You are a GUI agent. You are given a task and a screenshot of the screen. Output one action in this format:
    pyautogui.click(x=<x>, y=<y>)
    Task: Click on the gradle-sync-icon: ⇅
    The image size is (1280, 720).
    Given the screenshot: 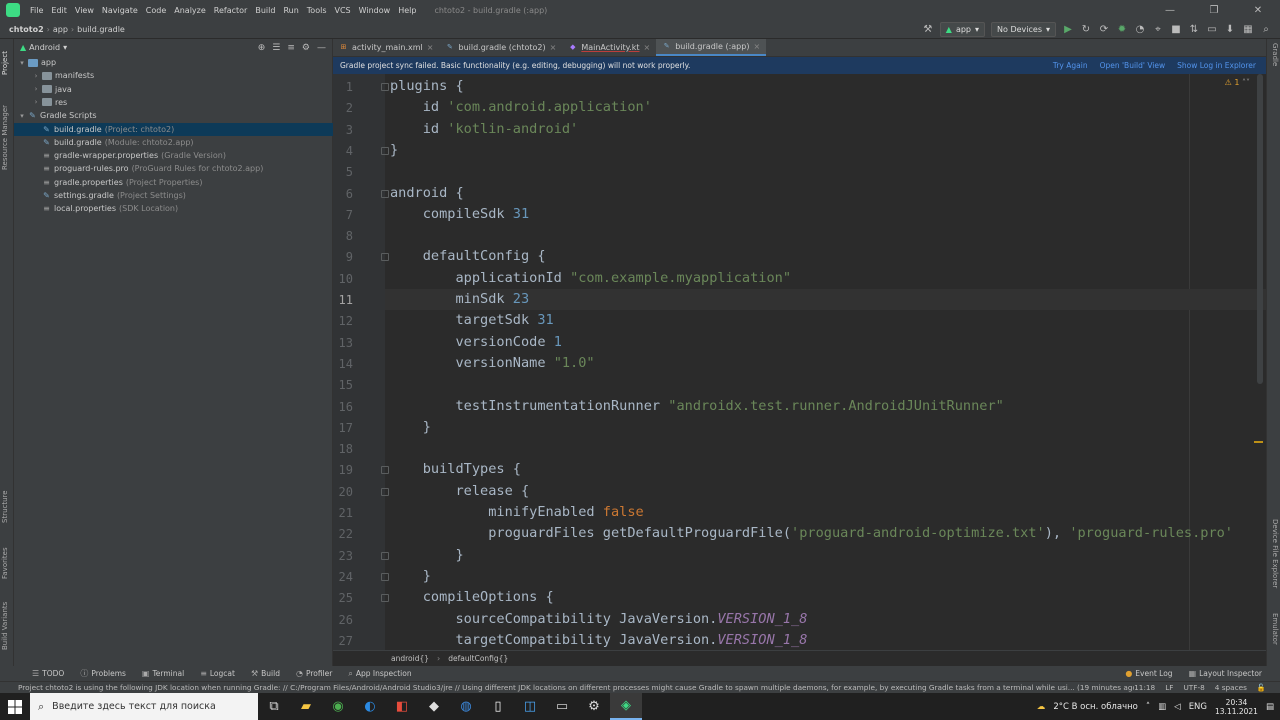 What is the action you would take?
    pyautogui.click(x=1194, y=30)
    